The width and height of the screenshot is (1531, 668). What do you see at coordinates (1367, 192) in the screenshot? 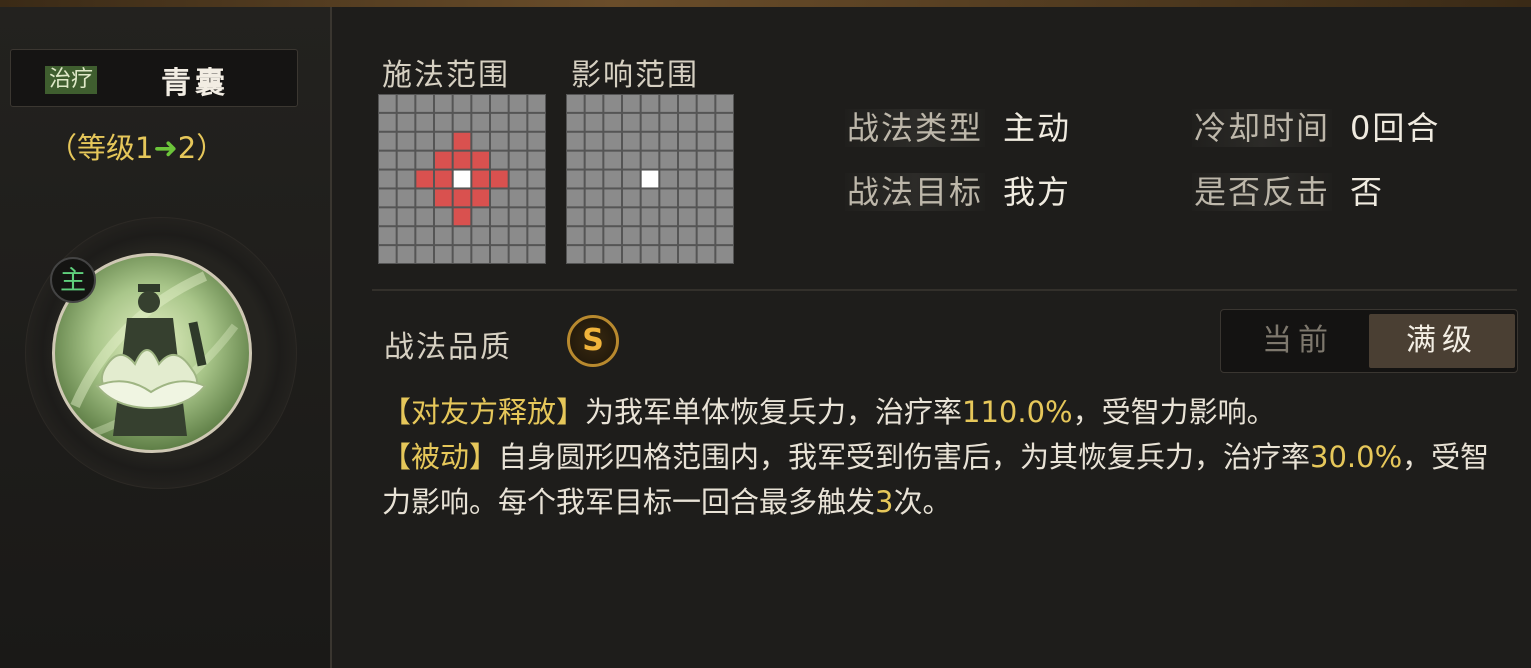
I see `counter-value: 否` at bounding box center [1367, 192].